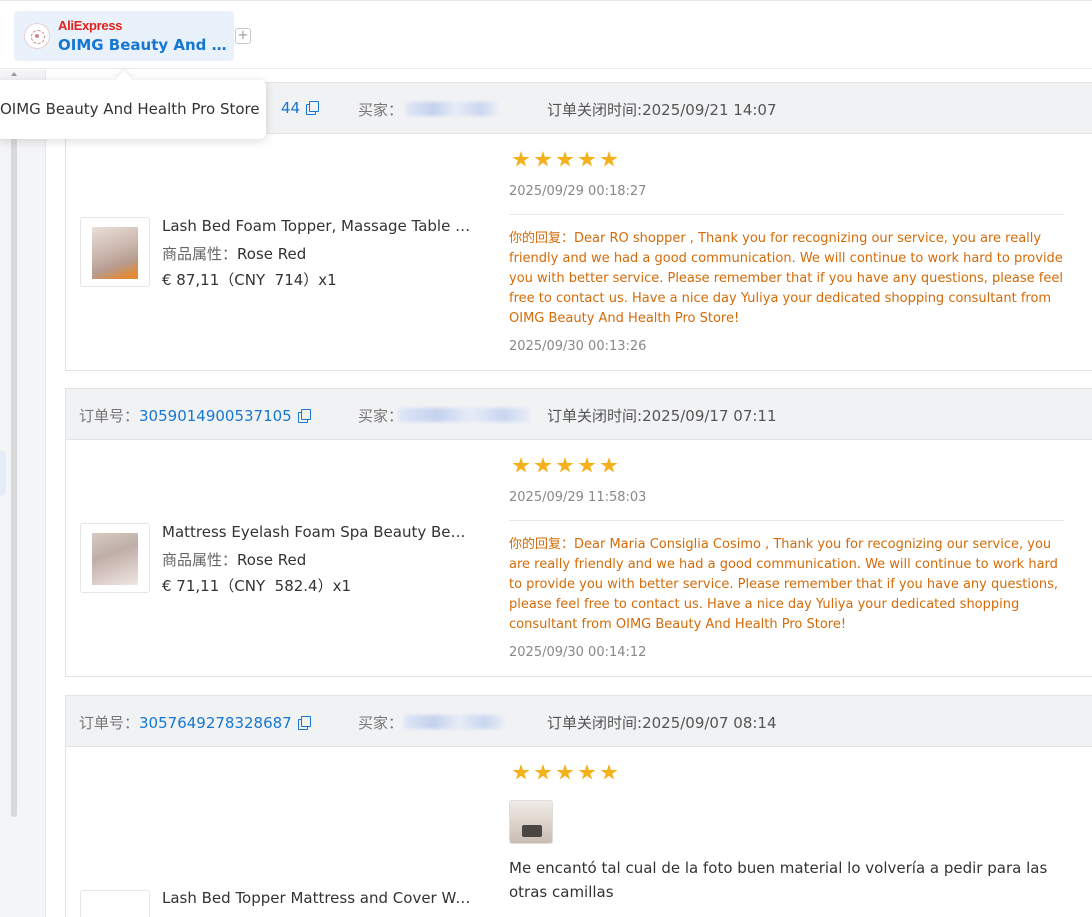 The image size is (1092, 917). What do you see at coordinates (578, 497) in the screenshot?
I see `review-time: 2025/09/29 11:58:03` at bounding box center [578, 497].